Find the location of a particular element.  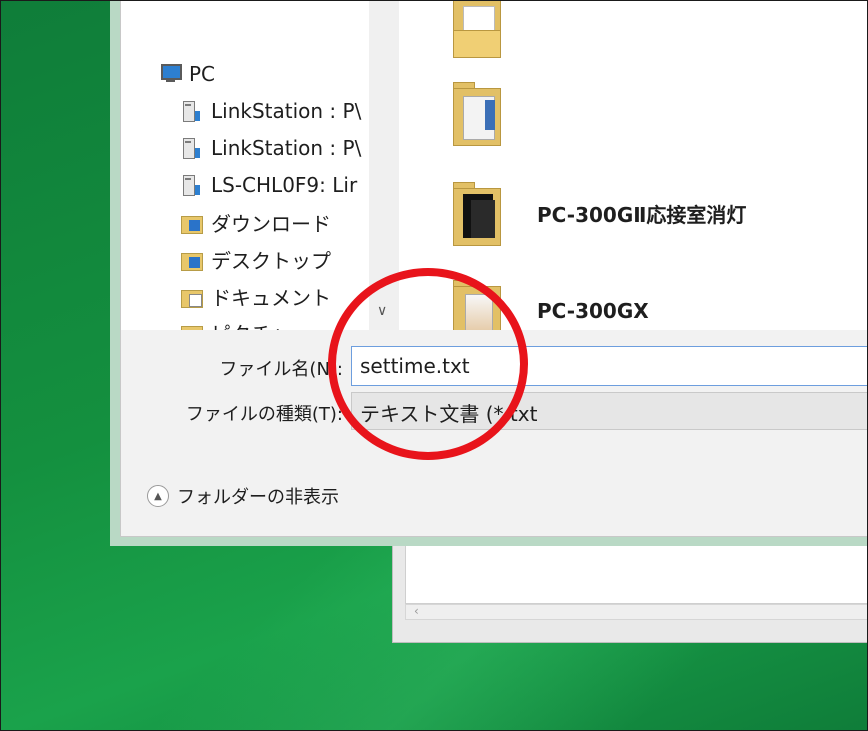

filetype-label: ファイルの種類(T): is located at coordinates (264, 414).